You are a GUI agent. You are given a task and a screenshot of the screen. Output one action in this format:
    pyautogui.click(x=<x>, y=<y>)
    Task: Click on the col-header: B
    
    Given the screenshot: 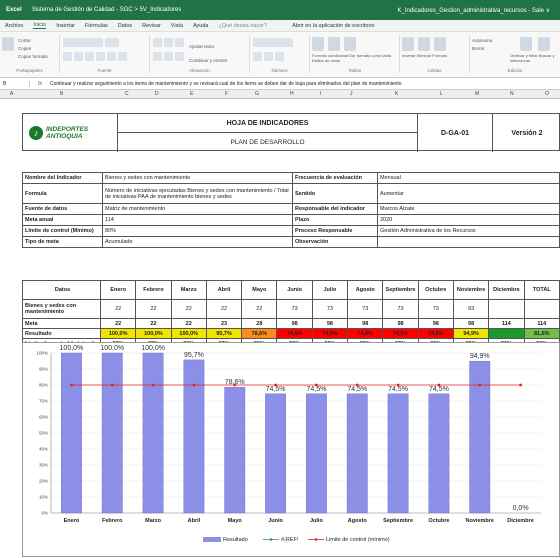 What is the action you would take?
    pyautogui.click(x=61, y=94)
    